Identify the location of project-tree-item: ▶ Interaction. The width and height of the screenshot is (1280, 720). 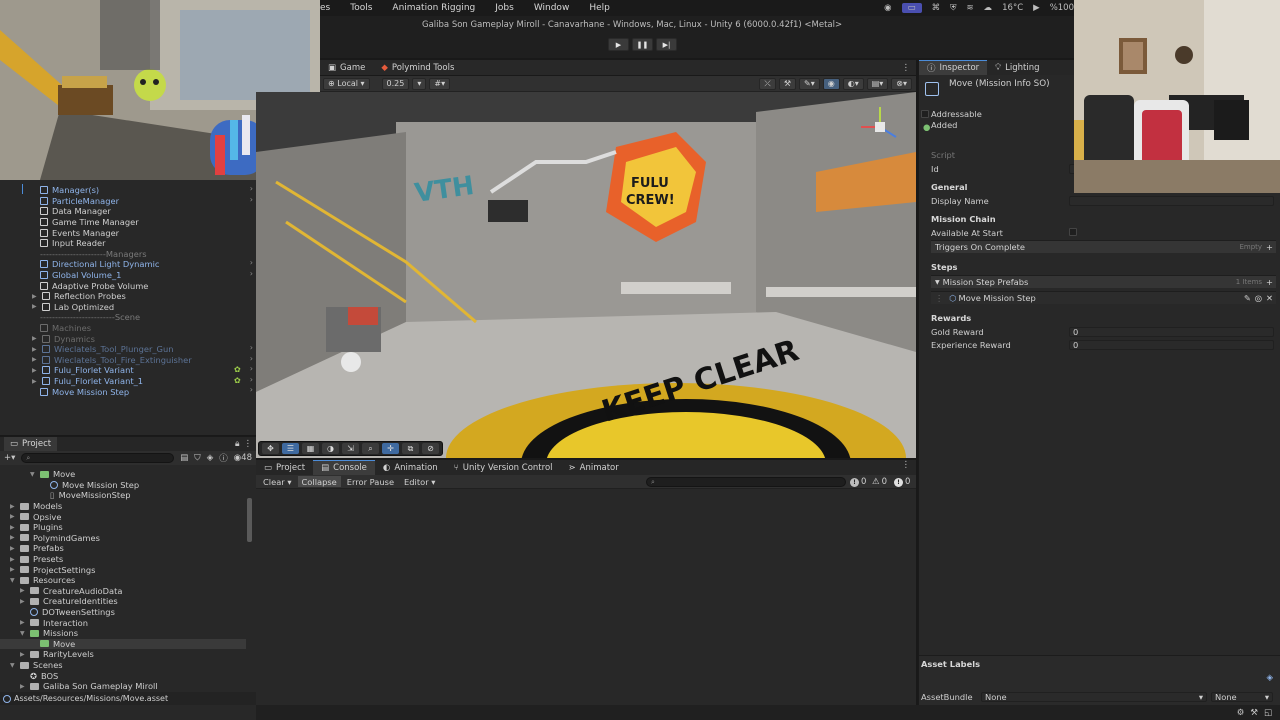
(123, 622).